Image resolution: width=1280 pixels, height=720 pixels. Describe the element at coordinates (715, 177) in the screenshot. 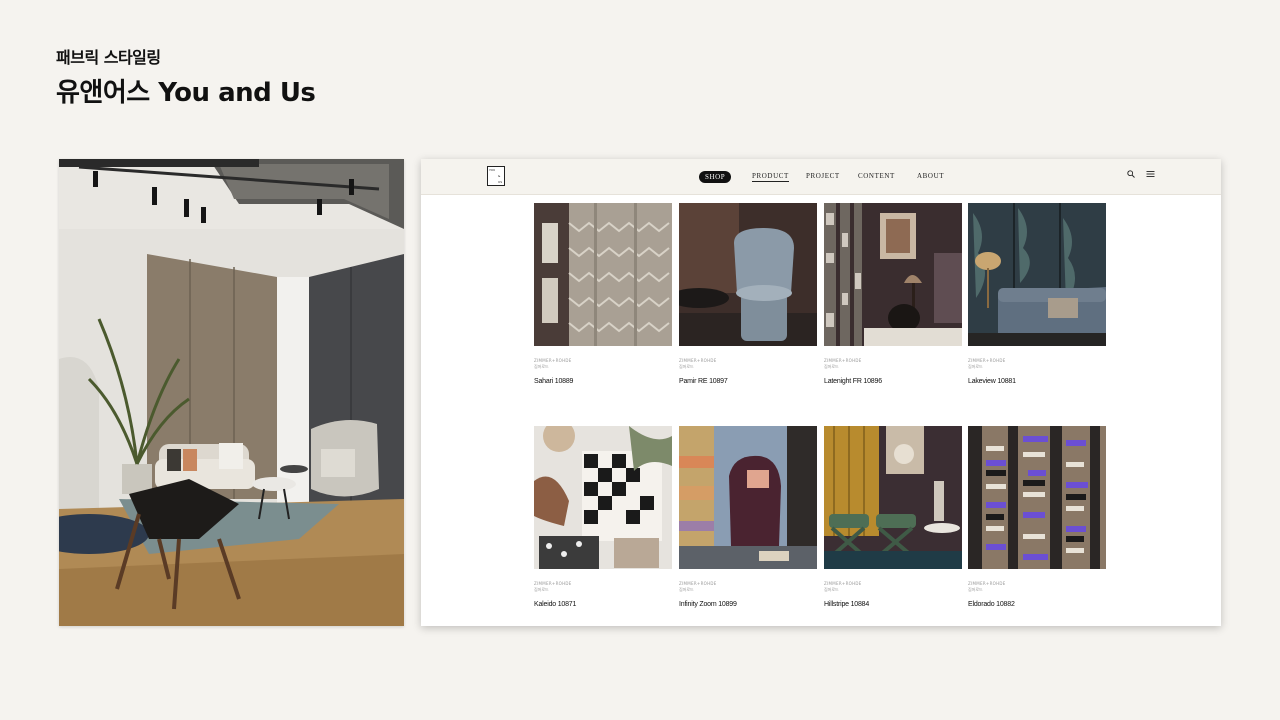

I see `nav-shop: SHOP` at that location.